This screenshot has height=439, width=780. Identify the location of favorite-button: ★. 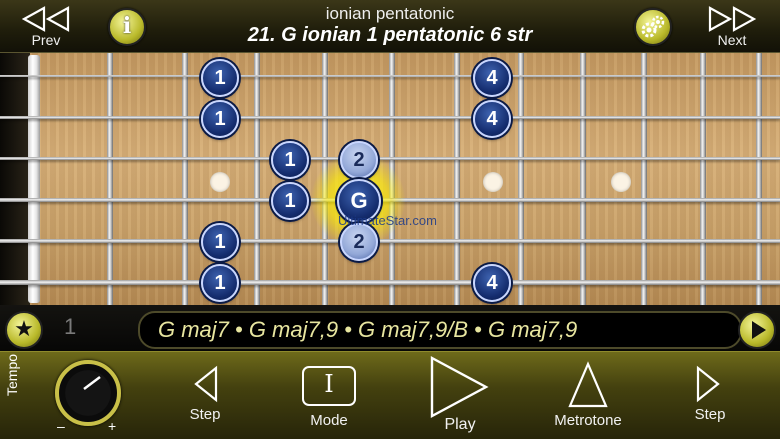
(24, 330).